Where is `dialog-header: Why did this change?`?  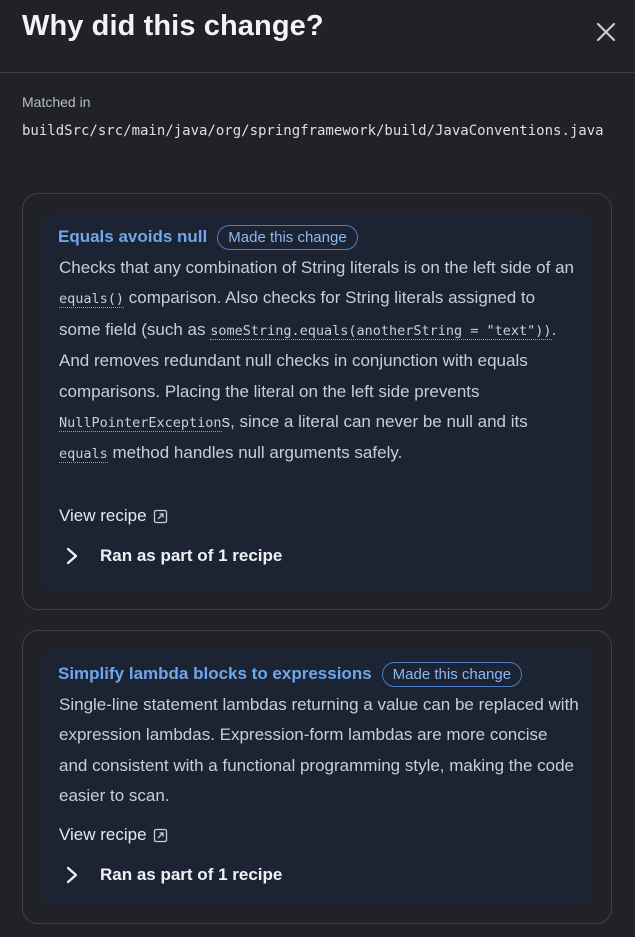 dialog-header: Why did this change? is located at coordinates (317, 36).